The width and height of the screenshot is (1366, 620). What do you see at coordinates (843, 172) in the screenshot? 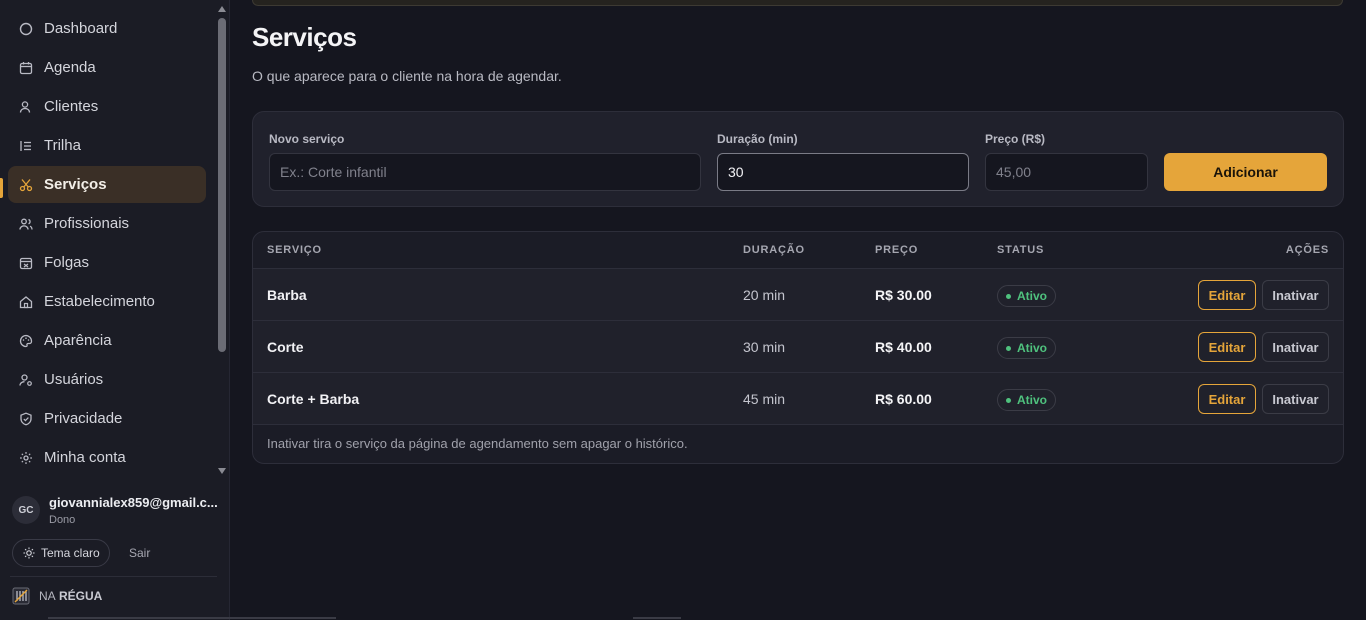
I see `duration-input: 30` at bounding box center [843, 172].